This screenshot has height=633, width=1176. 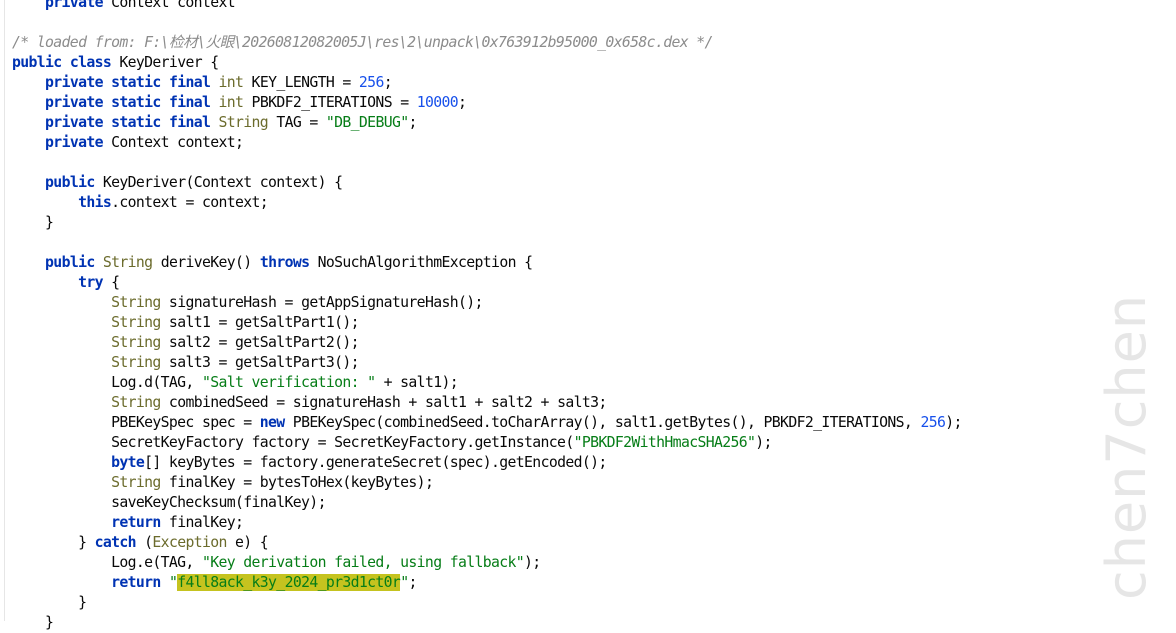 I want to click on code-line: private Context context;, so click(x=487, y=143).